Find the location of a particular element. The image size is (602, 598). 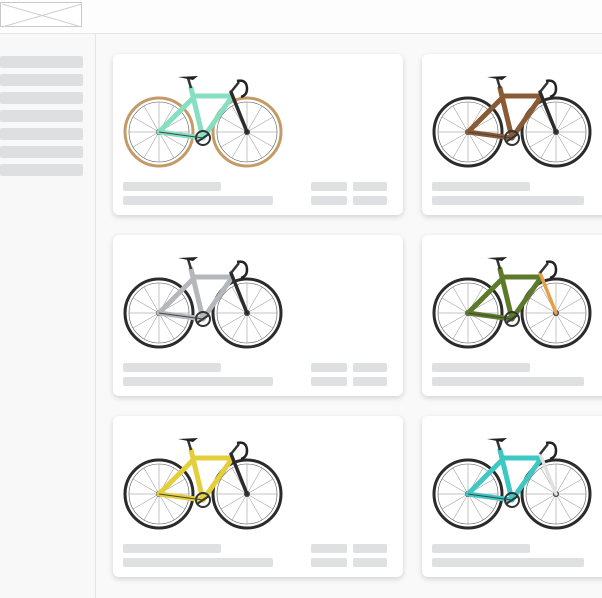

top-bar is located at coordinates (301, 17).